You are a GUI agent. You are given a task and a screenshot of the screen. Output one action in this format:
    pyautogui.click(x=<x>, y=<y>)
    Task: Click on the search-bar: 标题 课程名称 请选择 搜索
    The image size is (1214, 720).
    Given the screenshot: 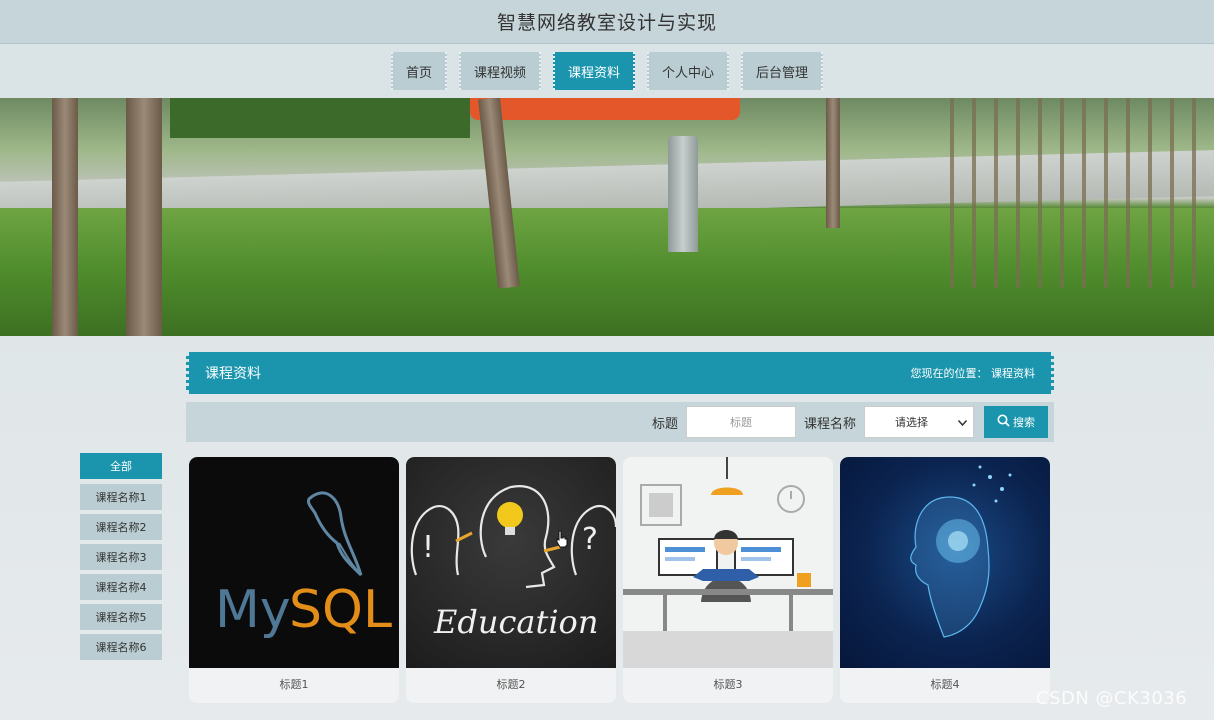 What is the action you would take?
    pyautogui.click(x=620, y=422)
    